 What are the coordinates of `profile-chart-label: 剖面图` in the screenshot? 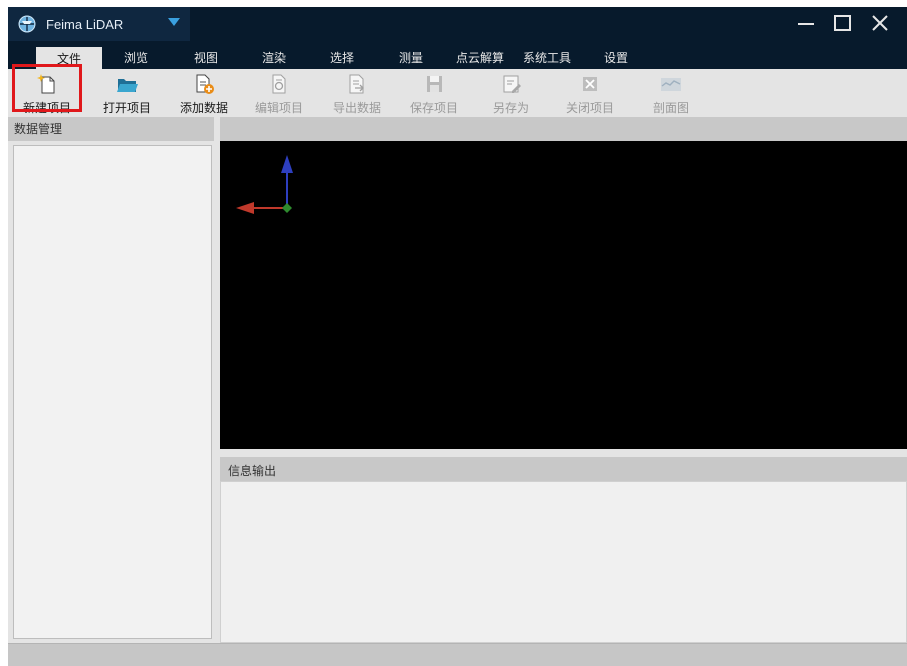 It's located at (670, 108).